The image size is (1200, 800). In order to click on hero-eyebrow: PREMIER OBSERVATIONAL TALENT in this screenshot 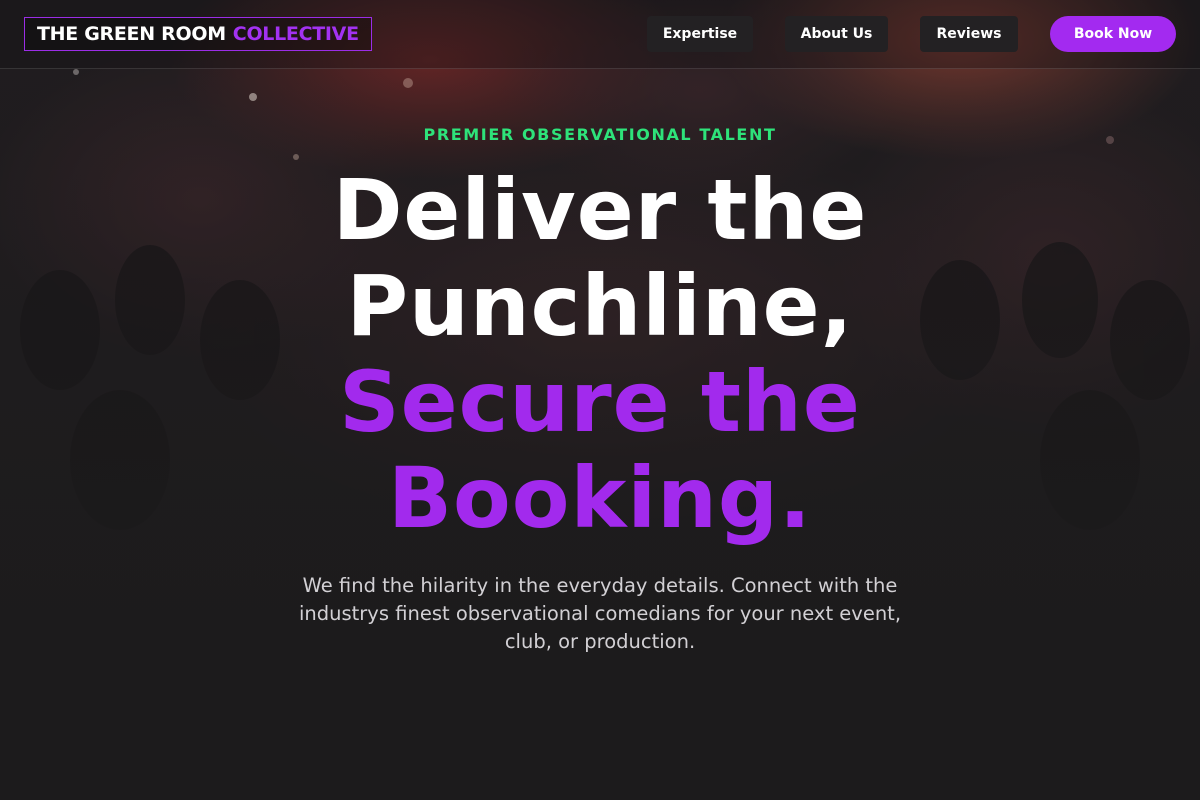, I will do `click(600, 134)`.